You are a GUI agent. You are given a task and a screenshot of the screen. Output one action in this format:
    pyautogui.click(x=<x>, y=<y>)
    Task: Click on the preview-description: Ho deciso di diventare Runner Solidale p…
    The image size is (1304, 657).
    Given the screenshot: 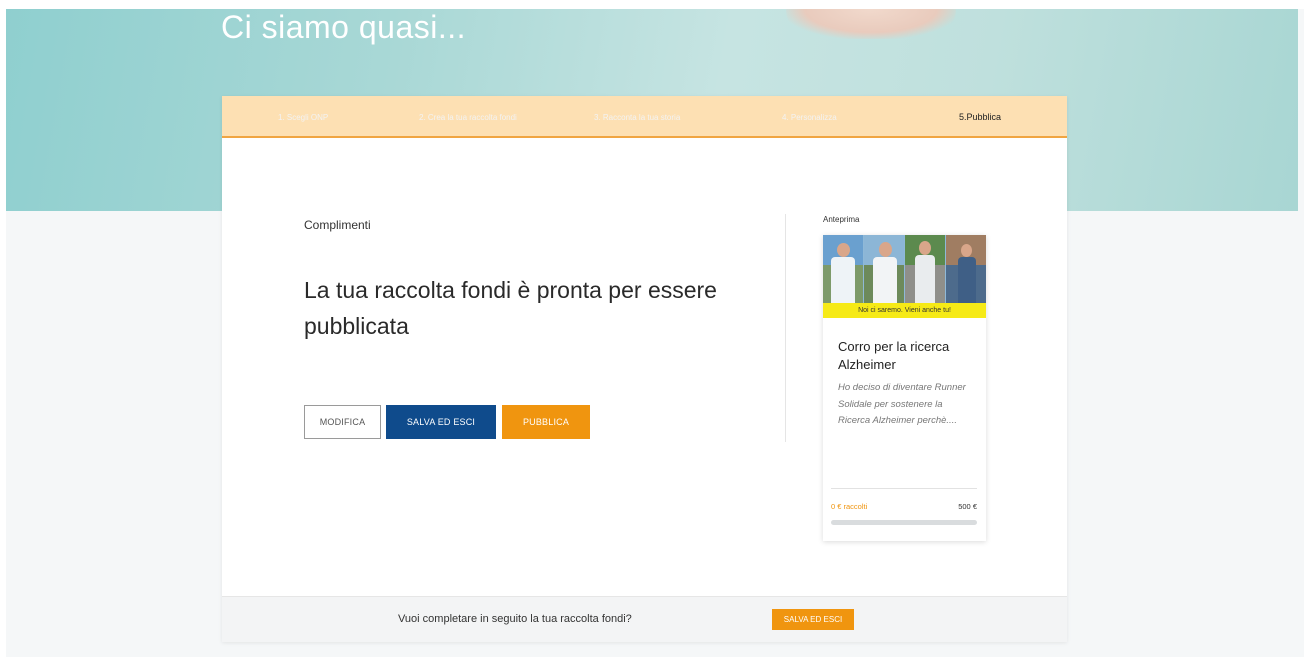 What is the action you would take?
    pyautogui.click(x=902, y=404)
    